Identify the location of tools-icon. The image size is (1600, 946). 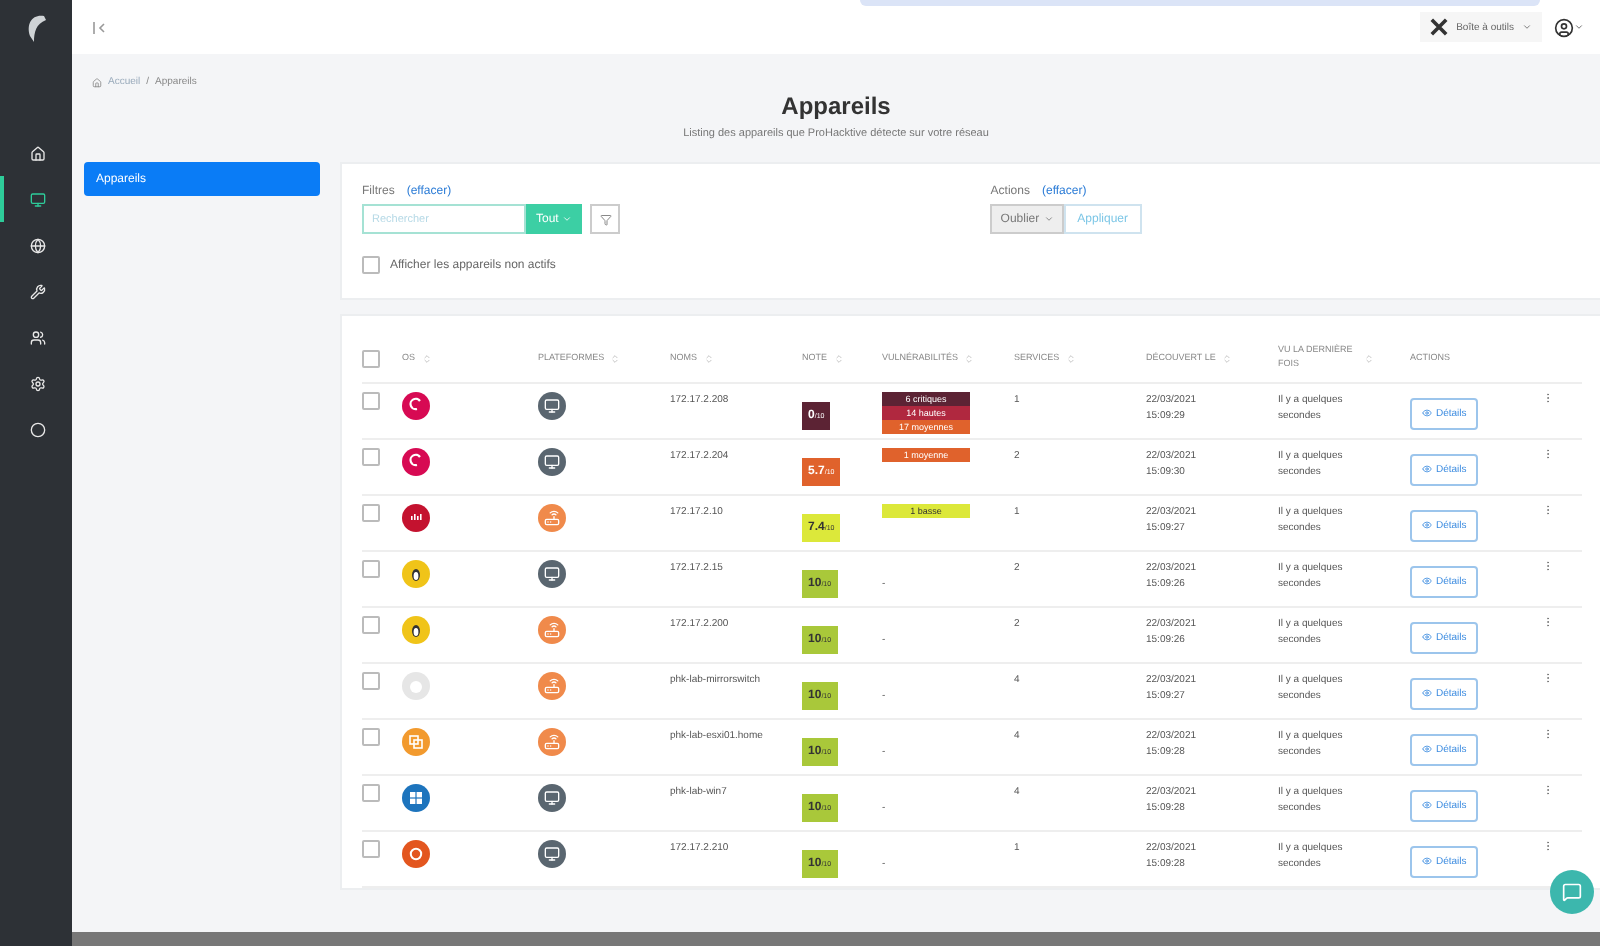
(1439, 27).